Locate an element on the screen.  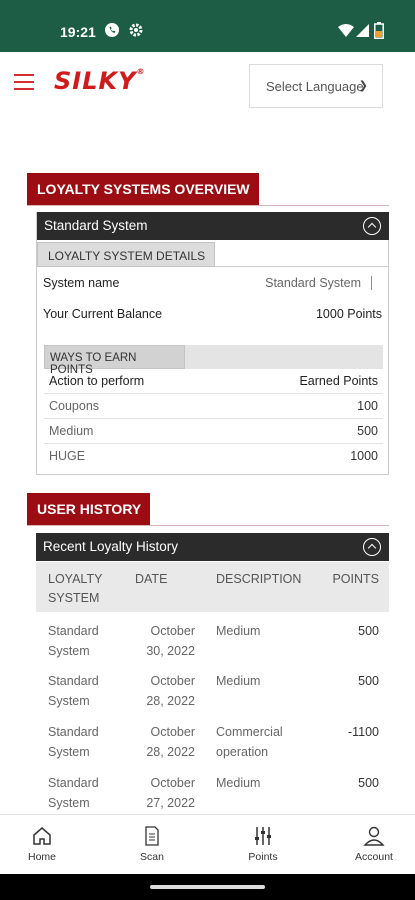
history-table-header: LOYALTY SYSTEM DATE DESCRIPTION POINTS is located at coordinates (212, 587).